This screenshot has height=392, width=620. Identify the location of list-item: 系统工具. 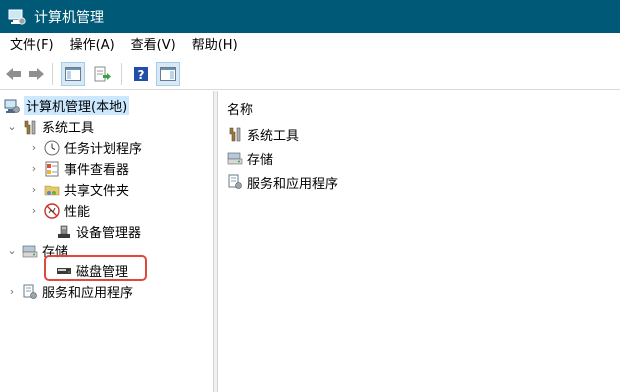
(263, 134).